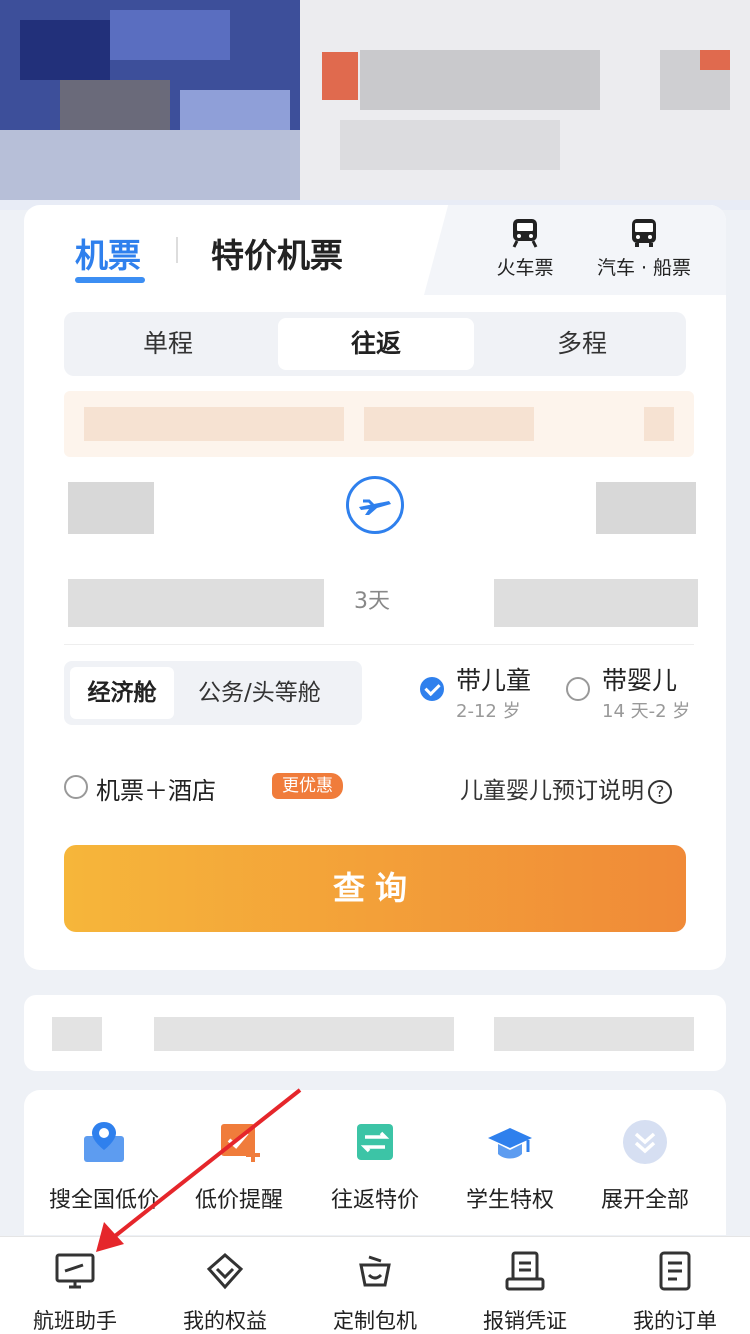 This screenshot has height=1334, width=750. What do you see at coordinates (646, 508) in the screenshot?
I see `arrival-city` at bounding box center [646, 508].